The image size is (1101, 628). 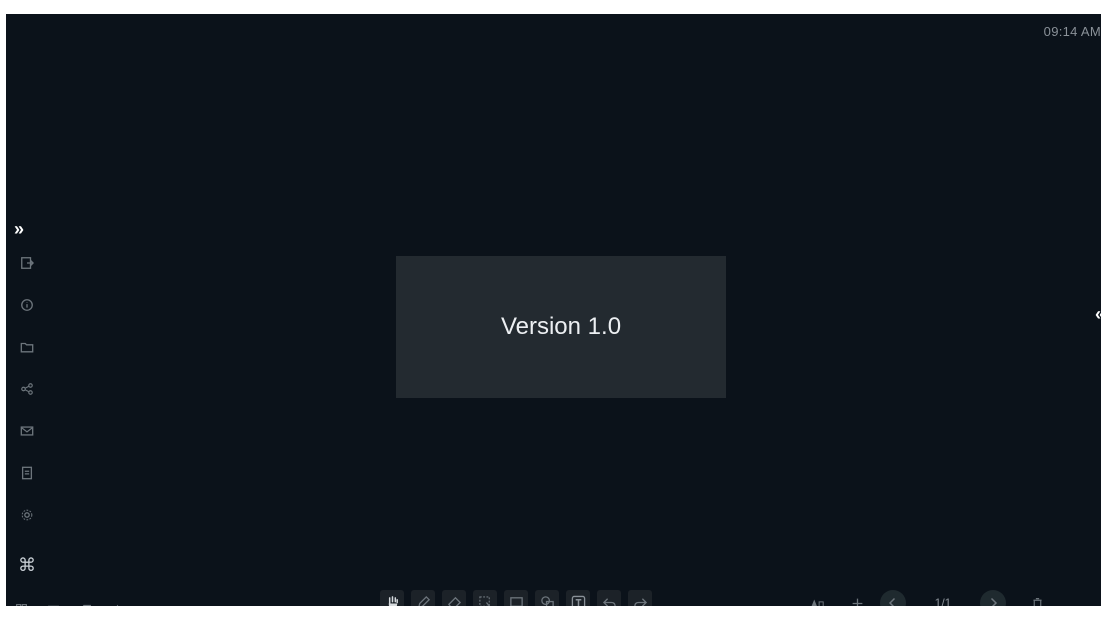 I want to click on open-folder-button, so click(x=27, y=347).